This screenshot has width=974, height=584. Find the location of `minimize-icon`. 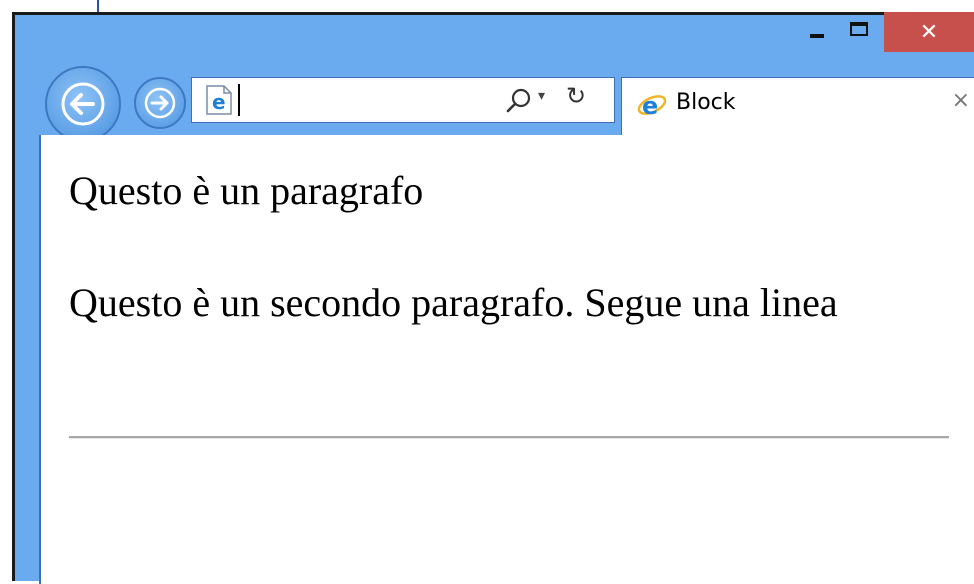

minimize-icon is located at coordinates (817, 36).